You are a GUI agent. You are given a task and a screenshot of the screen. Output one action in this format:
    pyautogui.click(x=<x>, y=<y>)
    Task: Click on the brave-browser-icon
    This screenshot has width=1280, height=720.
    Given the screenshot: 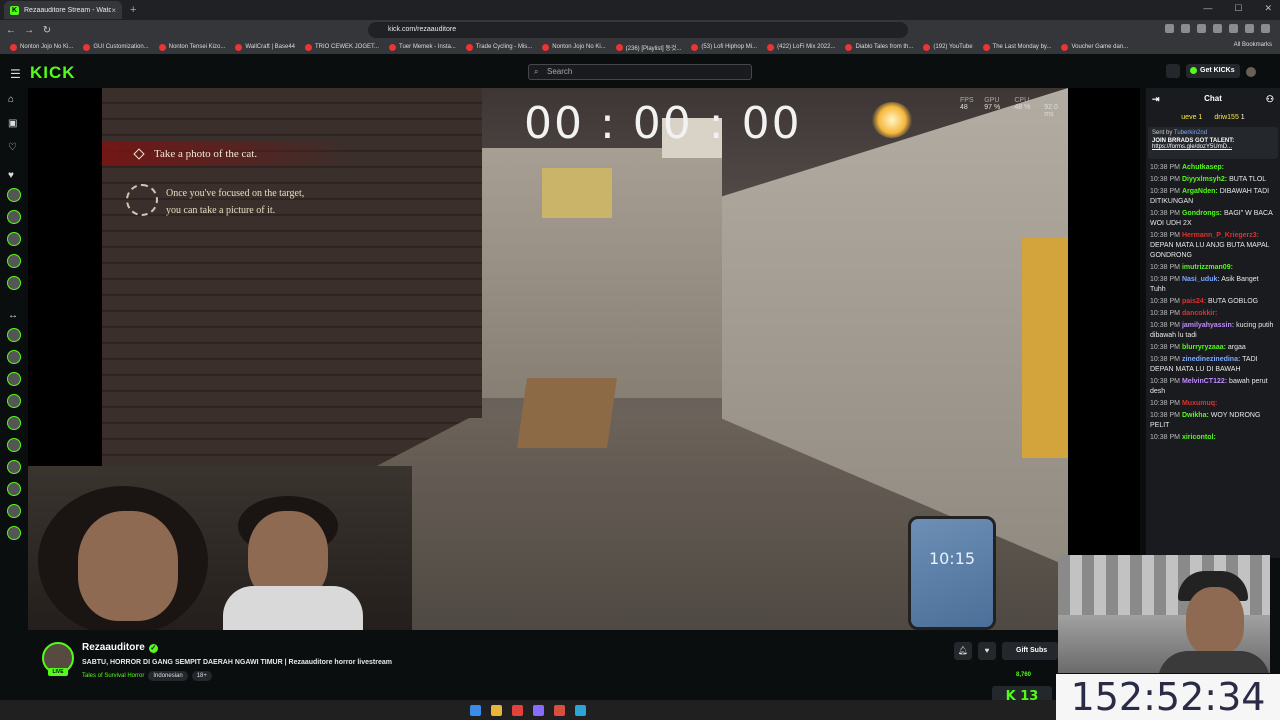 What is the action you would take?
    pyautogui.click(x=517, y=710)
    